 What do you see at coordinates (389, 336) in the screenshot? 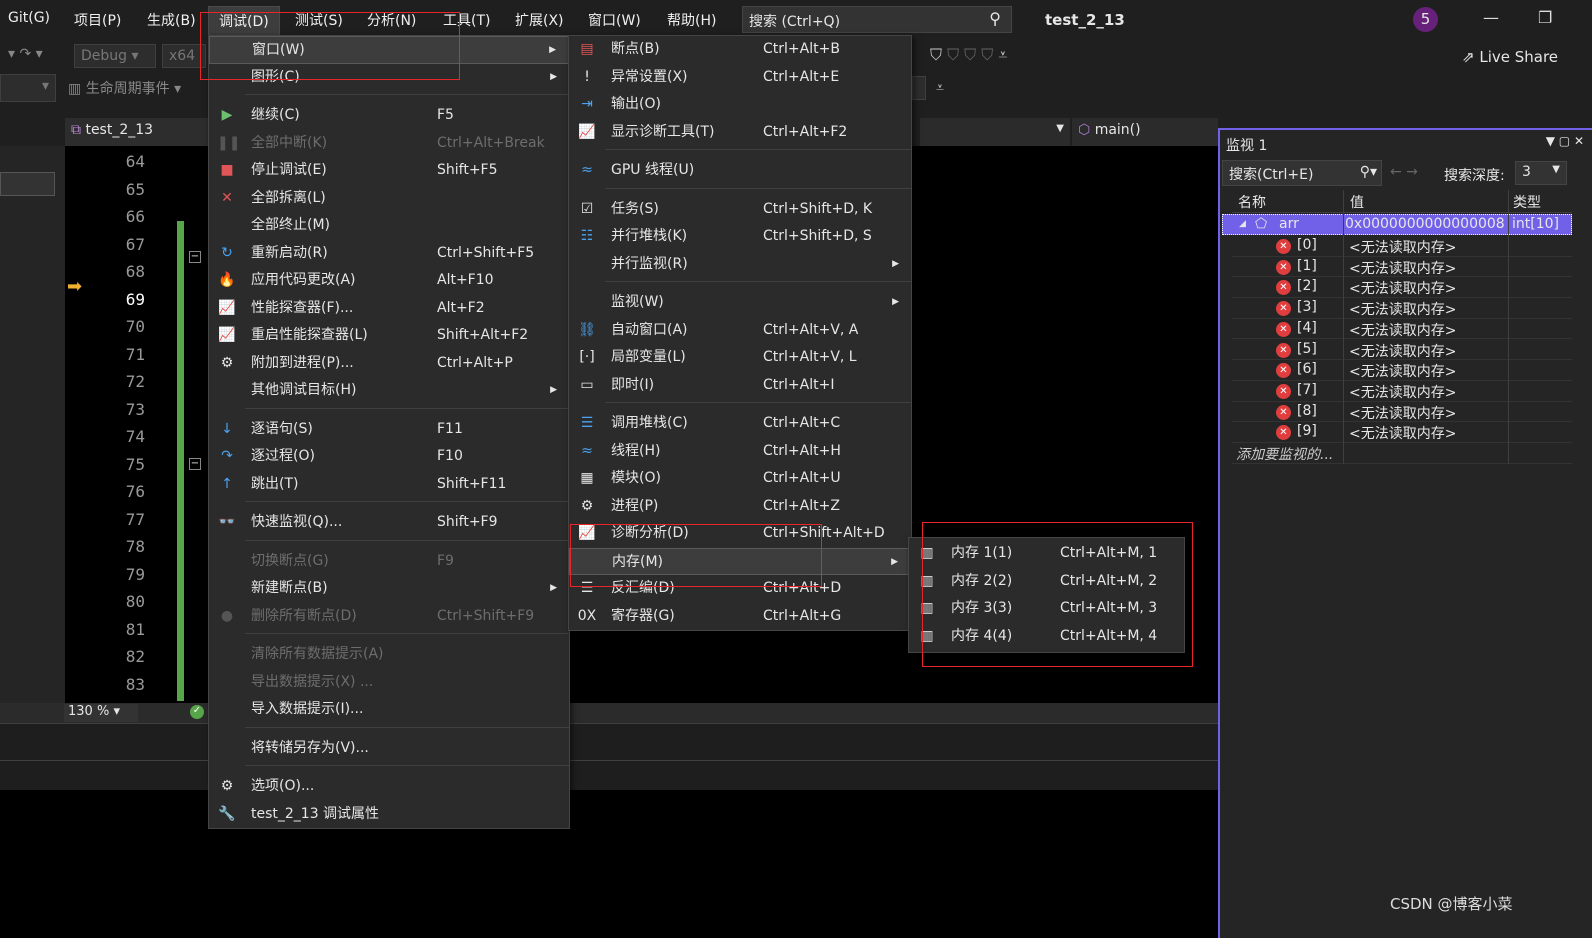
I see `menu-item: 📈 重启性能探查器(L) Shift+Alt+F2` at bounding box center [389, 336].